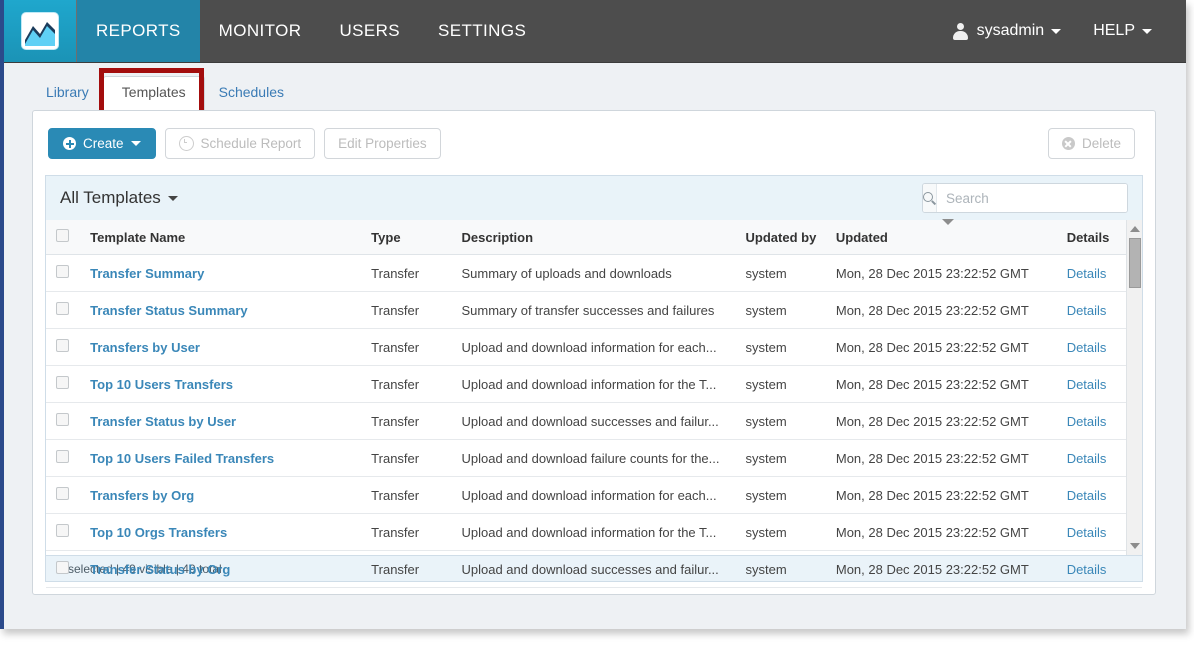 The image size is (1194, 652). I want to click on column-updated: Updated, so click(951, 237).